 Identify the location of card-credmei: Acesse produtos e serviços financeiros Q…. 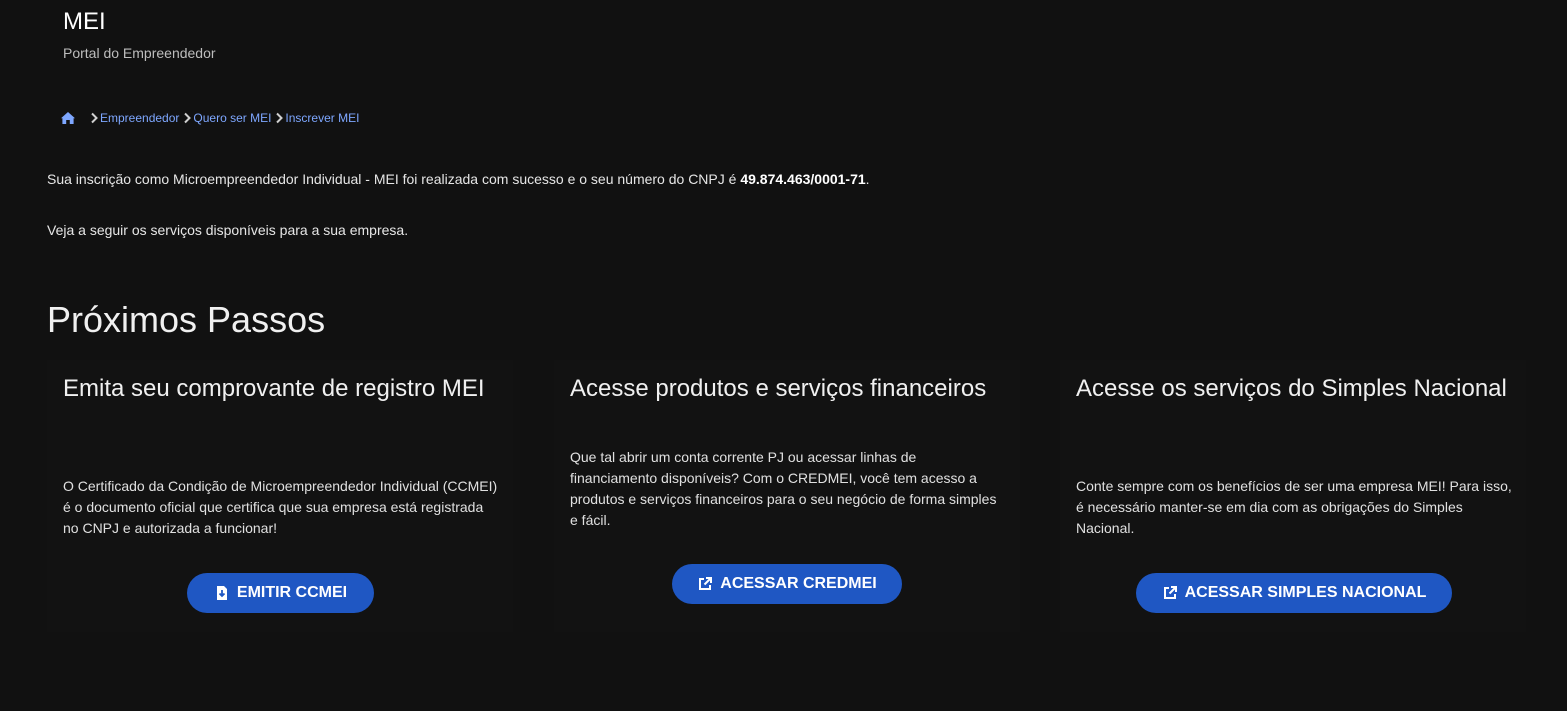
(787, 496).